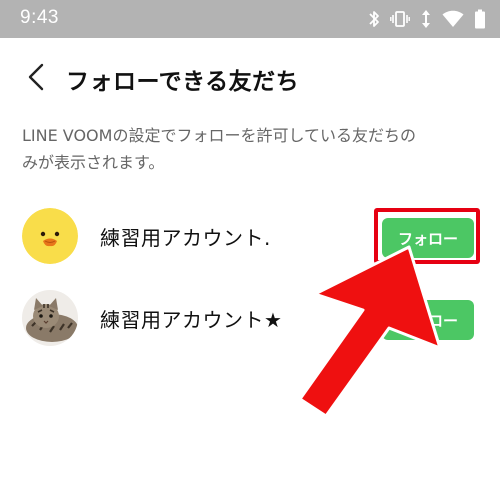 This screenshot has height=494, width=500. What do you see at coordinates (252, 149) in the screenshot?
I see `description-text: LINE VOOMの設定でフォローを許可している友だちの みが表示されます。` at bounding box center [252, 149].